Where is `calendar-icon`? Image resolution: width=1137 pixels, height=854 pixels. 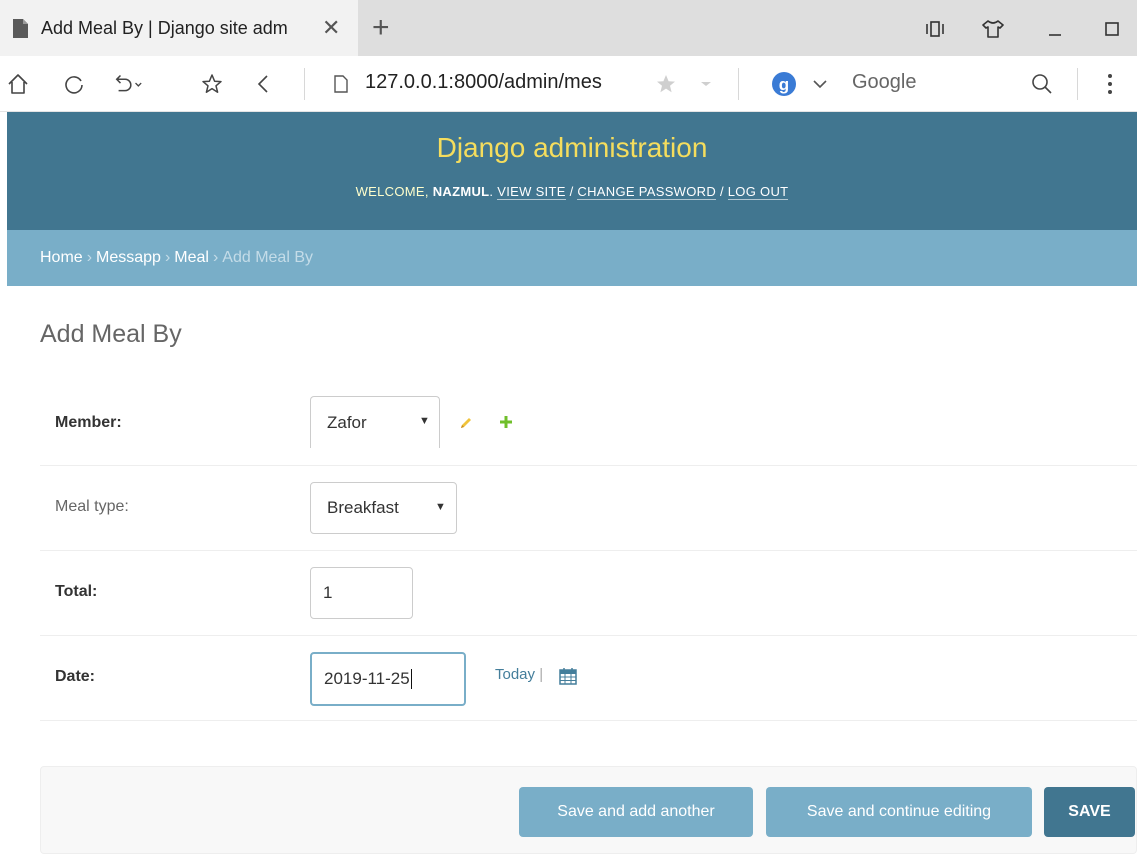 calendar-icon is located at coordinates (568, 678).